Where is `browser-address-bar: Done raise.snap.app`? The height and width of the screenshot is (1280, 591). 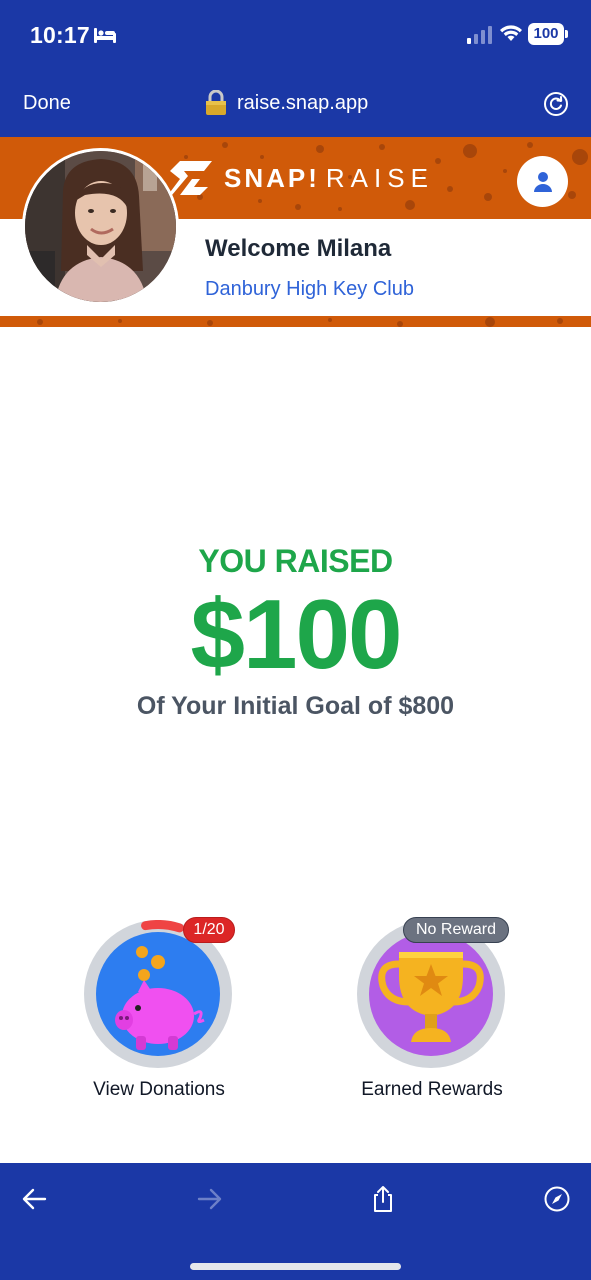
browser-address-bar: Done raise.snap.app is located at coordinates (295, 103).